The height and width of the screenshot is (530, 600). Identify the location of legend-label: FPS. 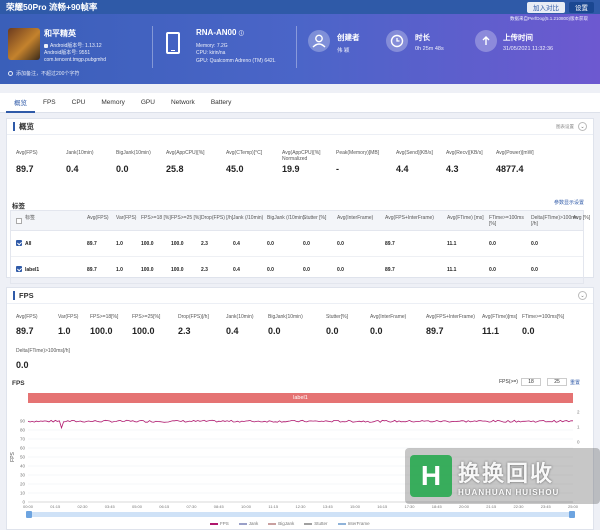
(224, 523).